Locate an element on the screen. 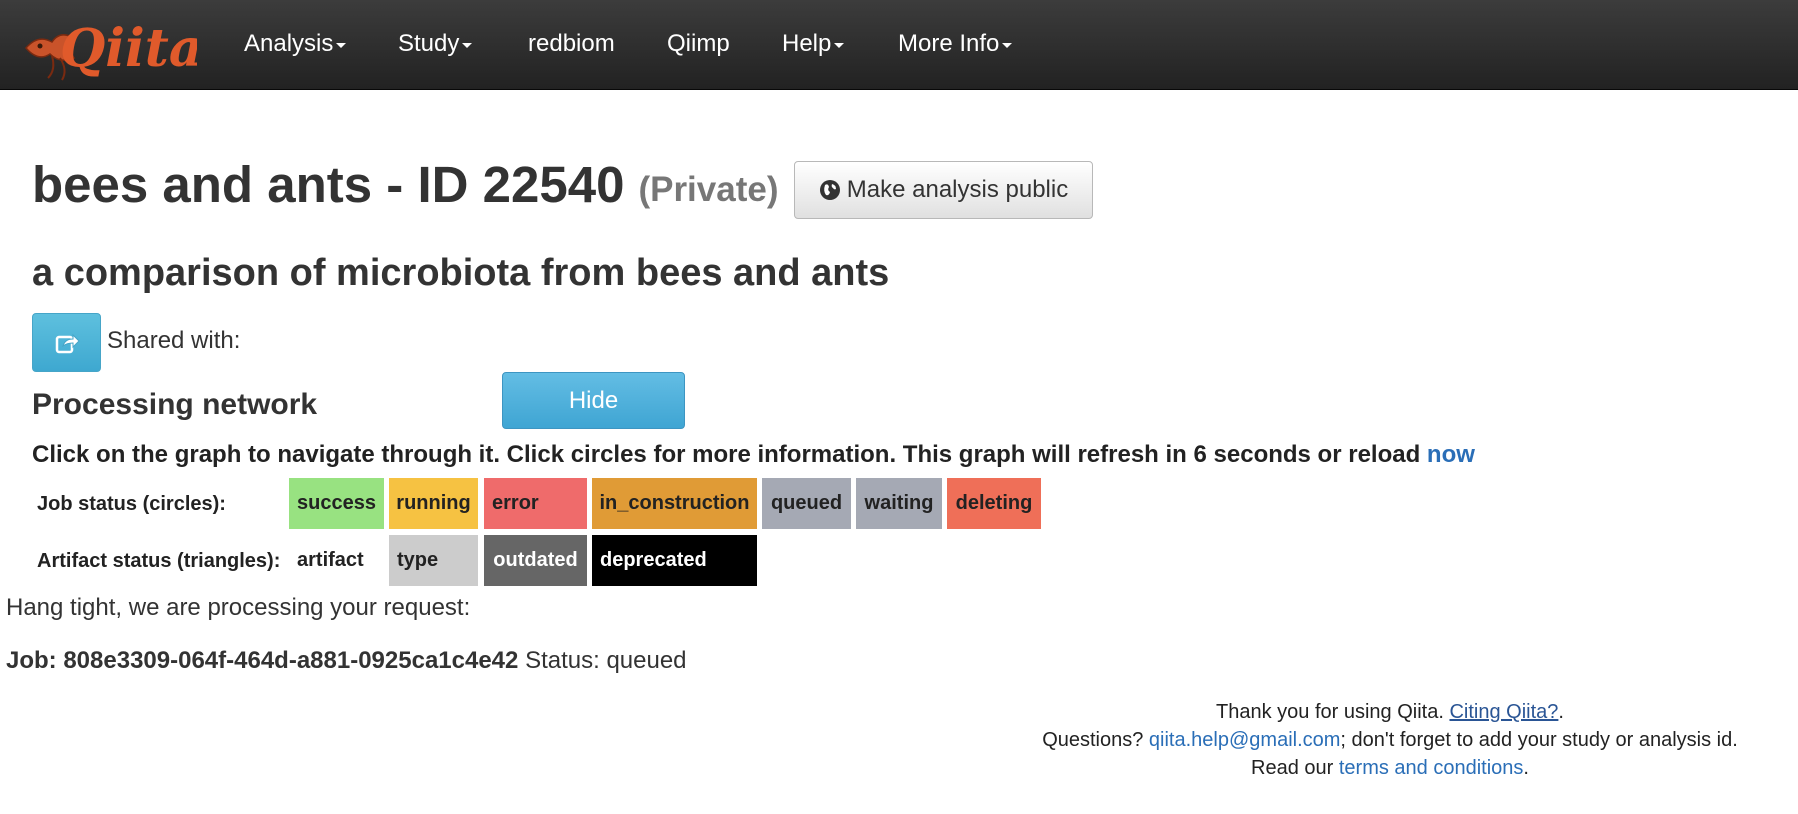 This screenshot has height=814, width=1798. status-badge-deleting: deleting is located at coordinates (994, 503).